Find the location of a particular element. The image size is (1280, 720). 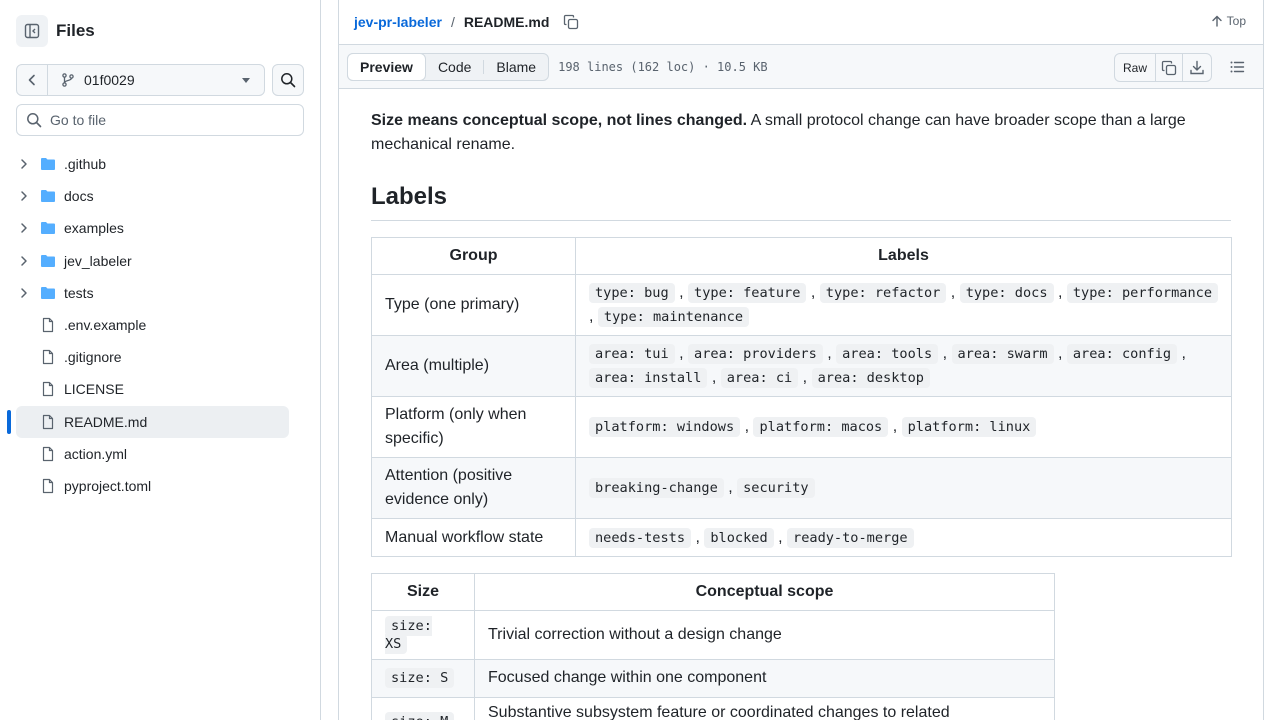

raw-button: Raw is located at coordinates (1135, 67).